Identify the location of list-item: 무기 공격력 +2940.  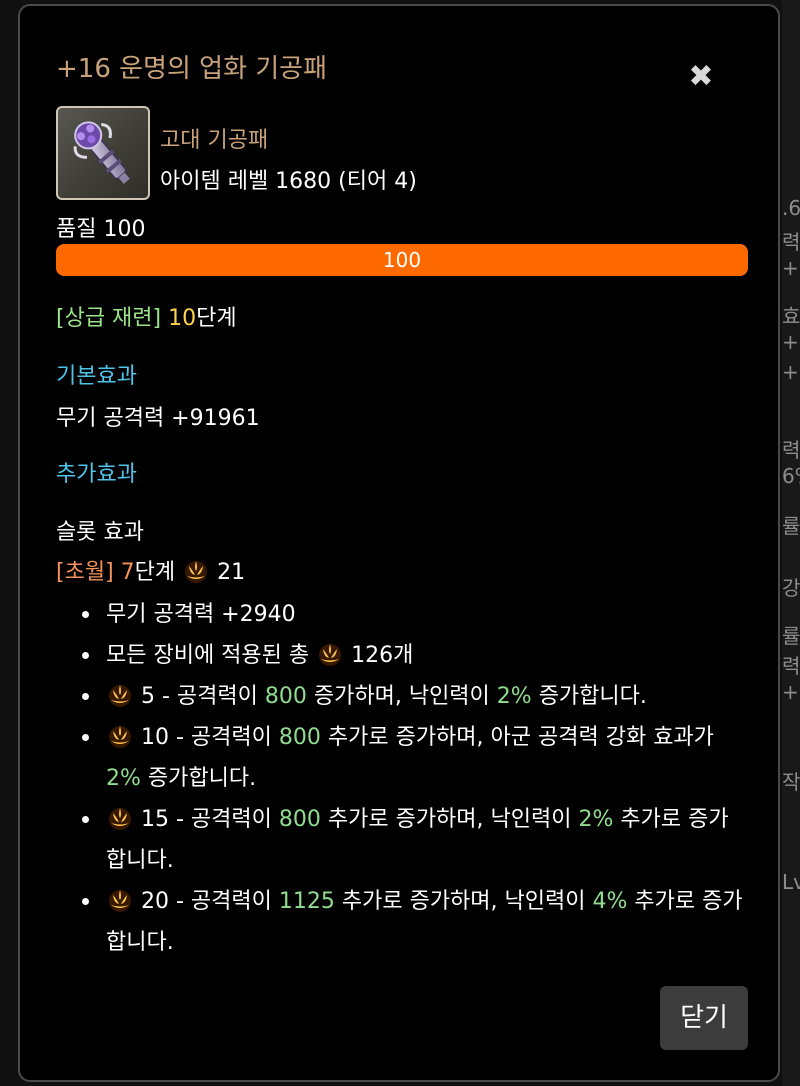
(401, 614).